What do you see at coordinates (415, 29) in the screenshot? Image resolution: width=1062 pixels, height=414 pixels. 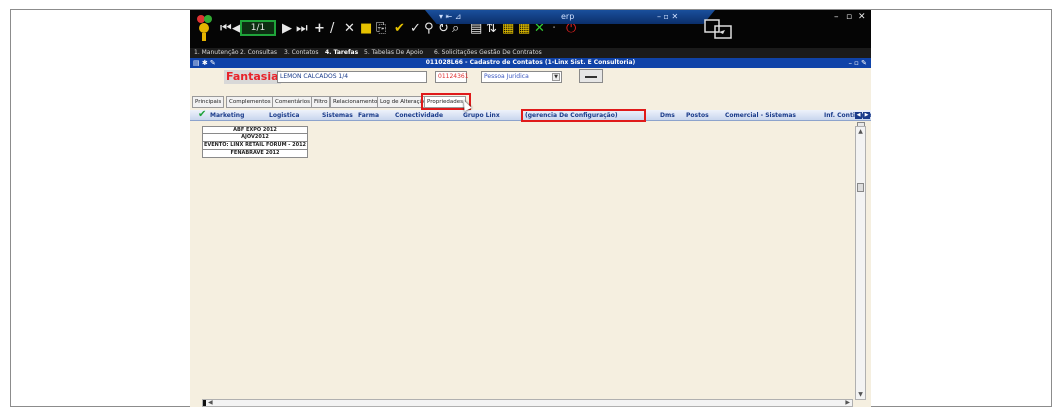 I see `cancel-check-icon: ✓` at bounding box center [415, 29].